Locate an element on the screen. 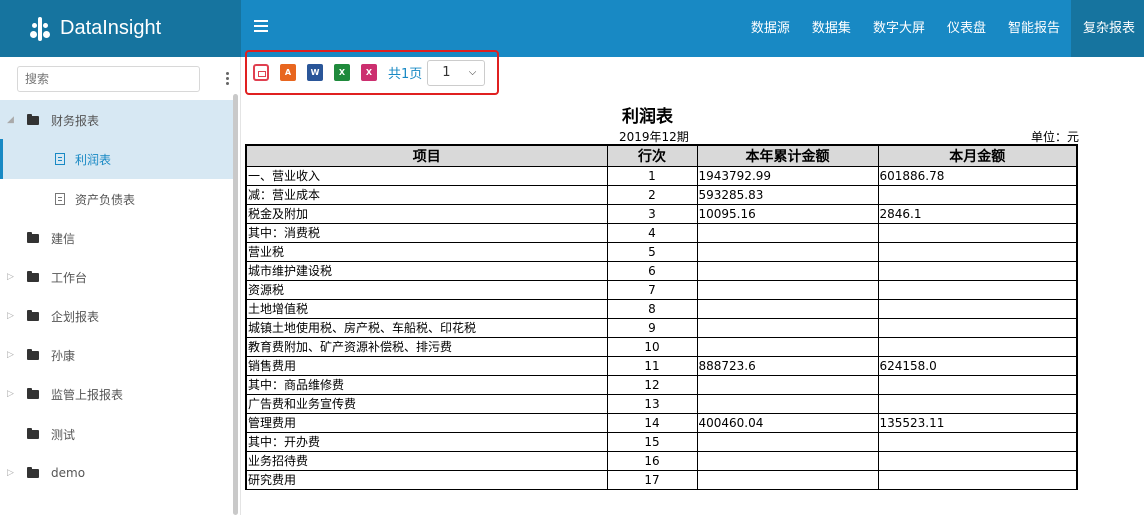 The image size is (1144, 515). top-bar: DataInsight 数据源 数据集 数字大屏 仪表盘 智能报告 复杂报表 is located at coordinates (572, 28).